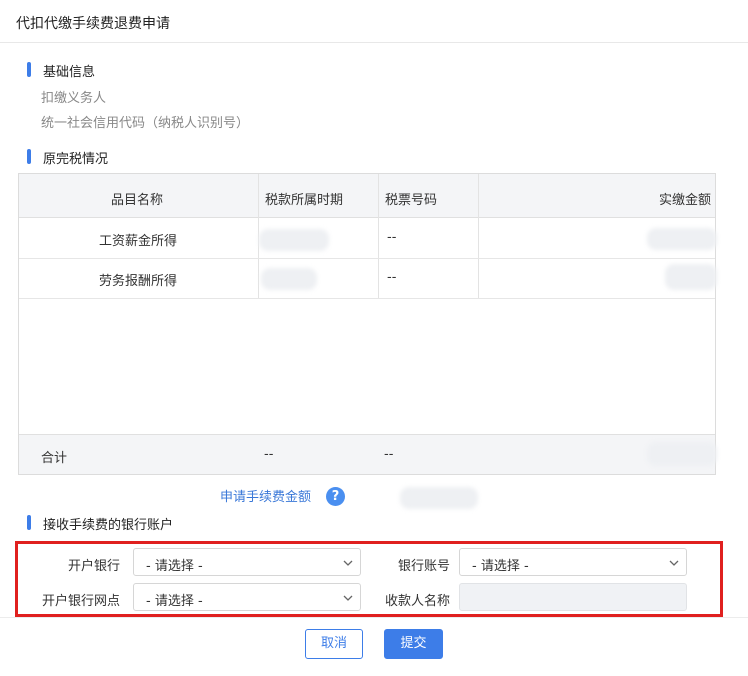 The height and width of the screenshot is (676, 748). What do you see at coordinates (413, 644) in the screenshot?
I see `submit-button: 提交` at bounding box center [413, 644].